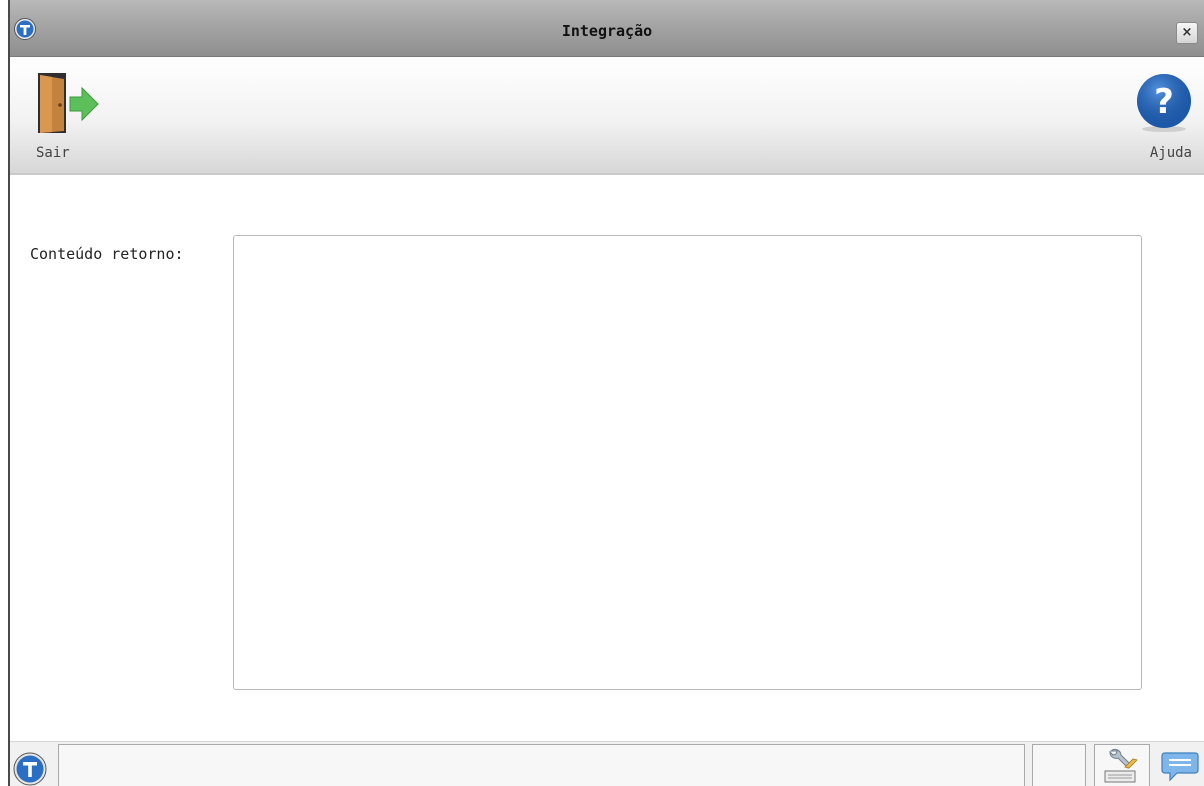 The height and width of the screenshot is (786, 1204). I want to click on return-content-label: Conteúdo retorno:, so click(107, 254).